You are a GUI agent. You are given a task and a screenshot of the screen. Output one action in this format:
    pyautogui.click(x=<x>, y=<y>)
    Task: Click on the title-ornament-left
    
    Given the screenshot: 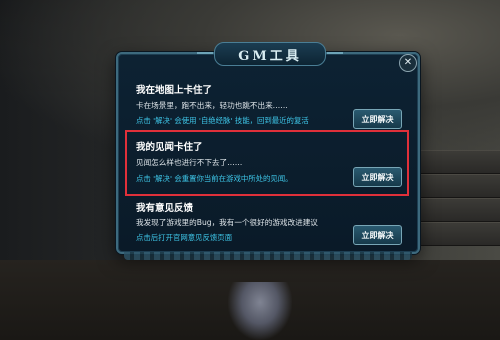 What is the action you would take?
    pyautogui.click(x=205, y=53)
    